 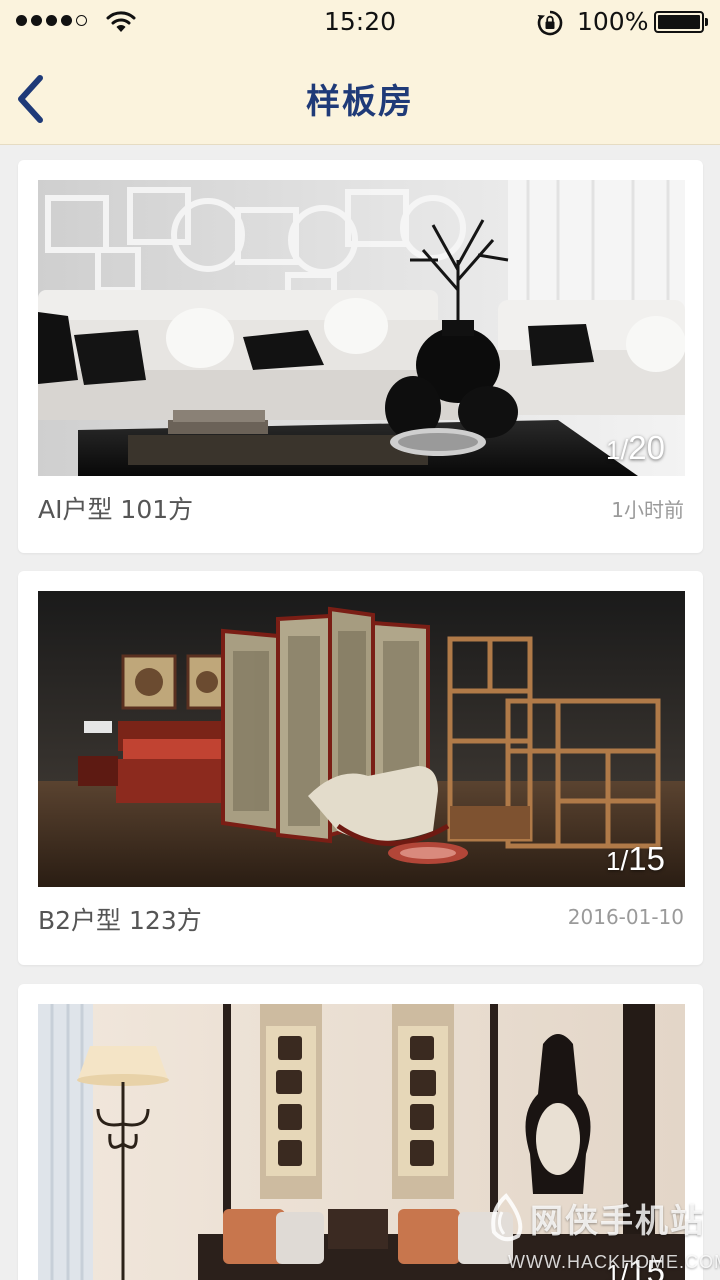 I want to click on listing-time: 1小时前, so click(x=647, y=510).